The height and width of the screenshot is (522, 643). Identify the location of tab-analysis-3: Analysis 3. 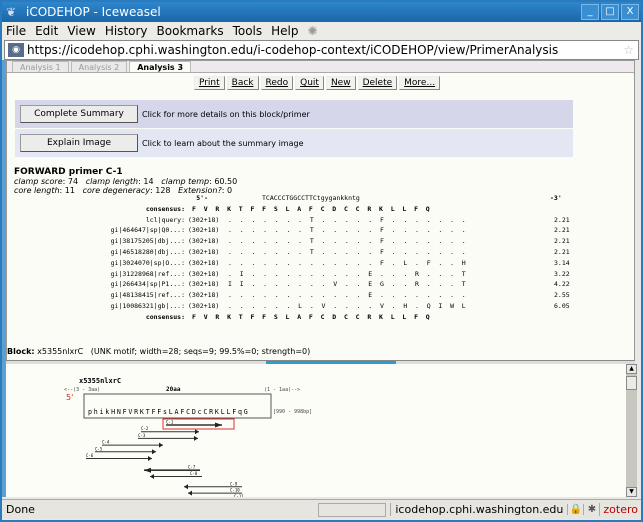
(160, 66).